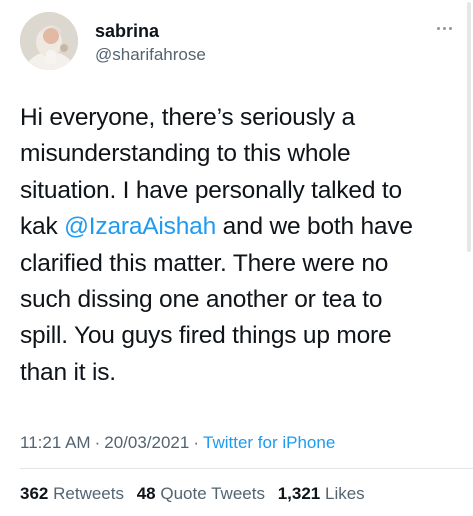 This screenshot has width=473, height=516. What do you see at coordinates (68, 372) in the screenshot?
I see `tweet-line: than it is.` at bounding box center [68, 372].